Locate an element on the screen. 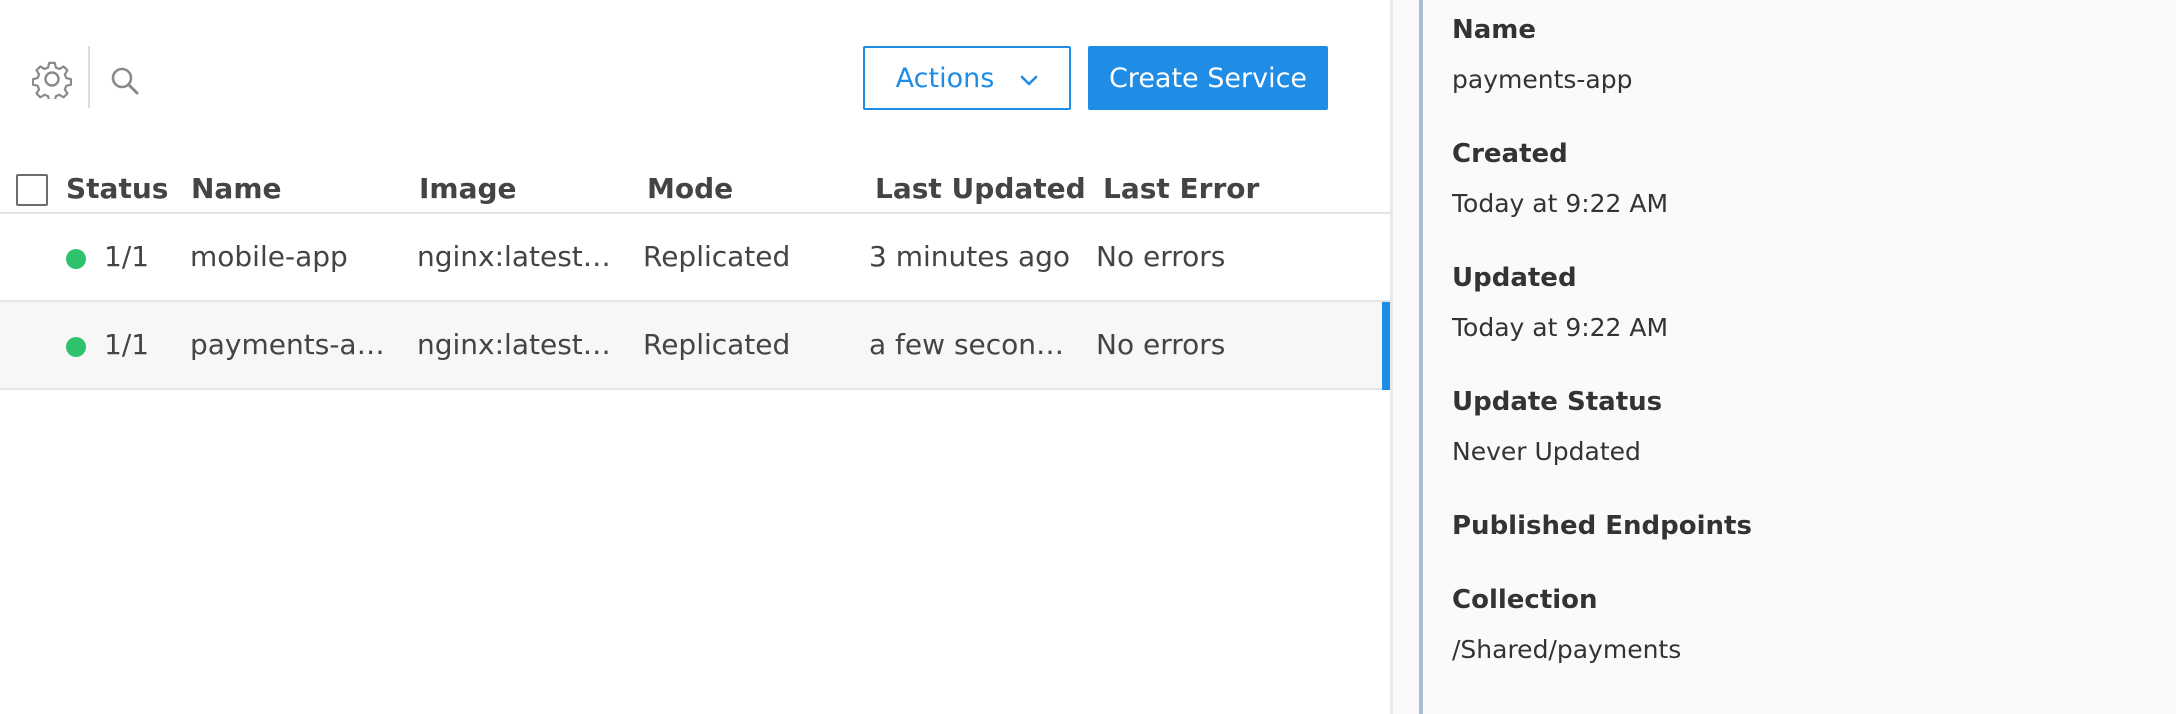 The width and height of the screenshot is (2176, 714). detail-name: Name payments-app is located at coordinates (1542, 54).